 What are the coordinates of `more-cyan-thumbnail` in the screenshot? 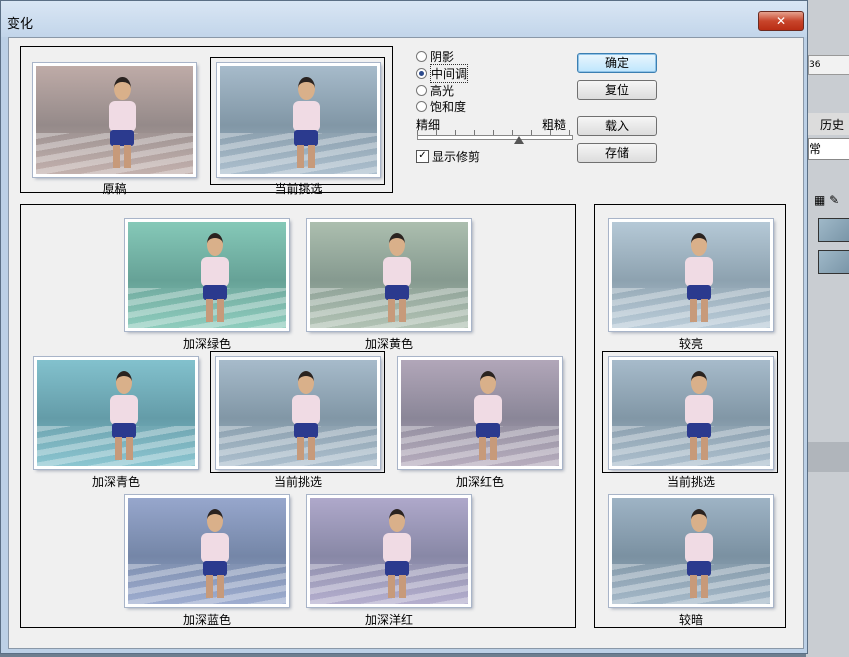 It's located at (116, 413).